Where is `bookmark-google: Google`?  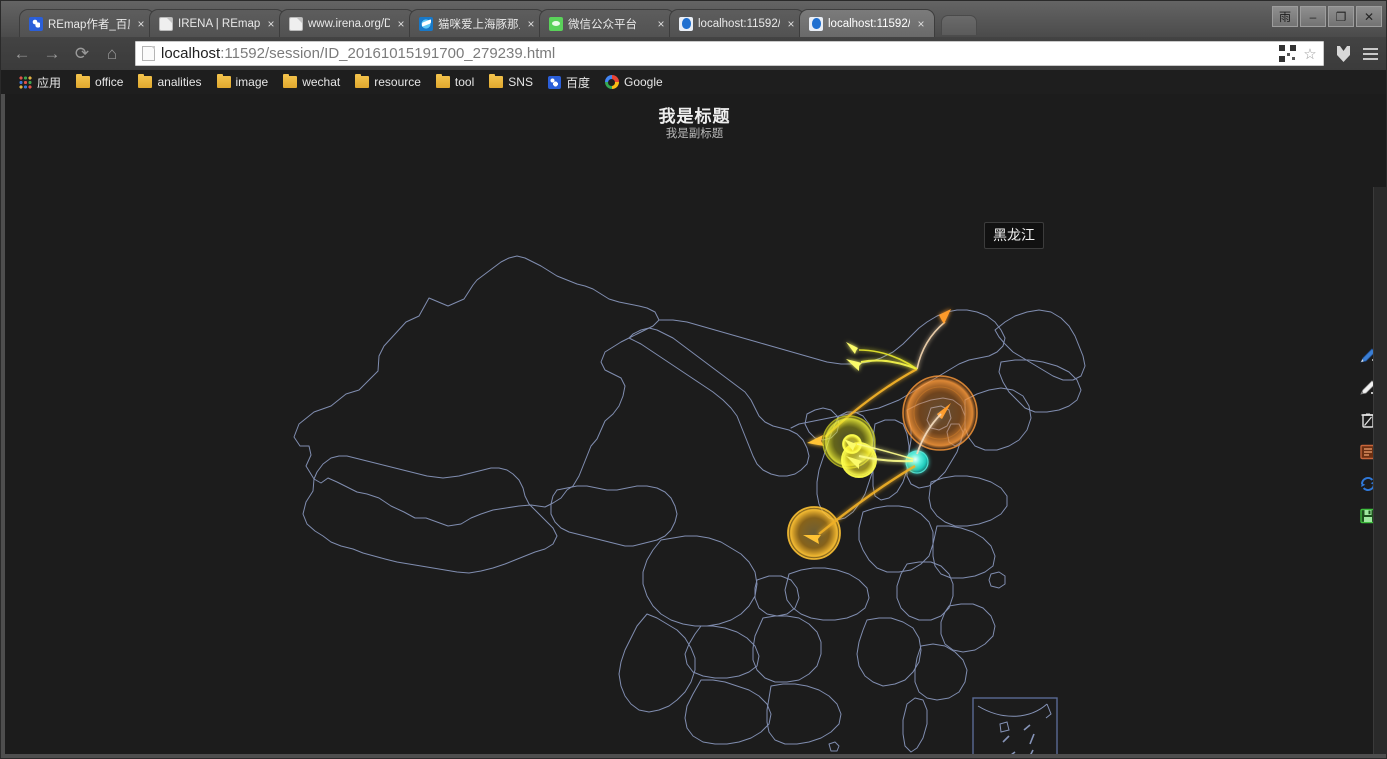 bookmark-google: Google is located at coordinates (634, 82).